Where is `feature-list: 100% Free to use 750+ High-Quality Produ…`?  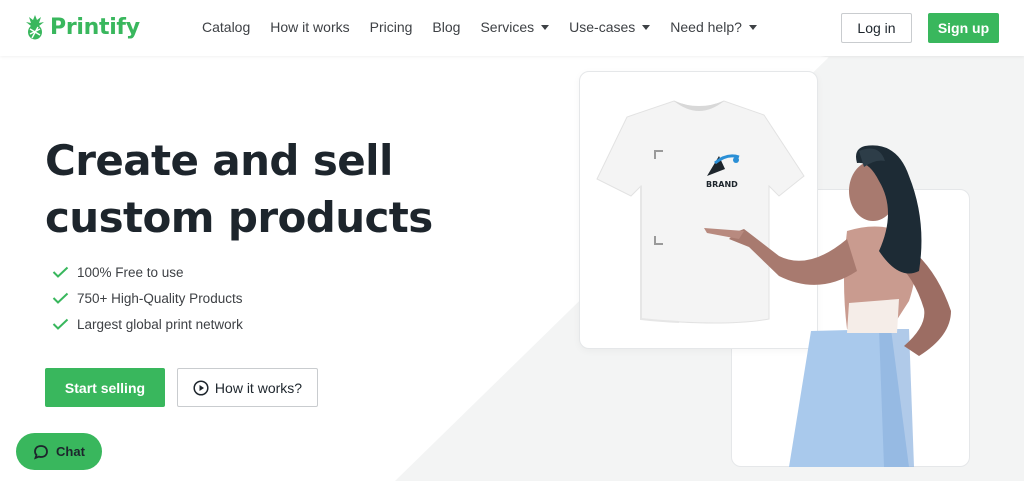 feature-list: 100% Free to use 750+ High-Quality Produ… is located at coordinates (147, 298).